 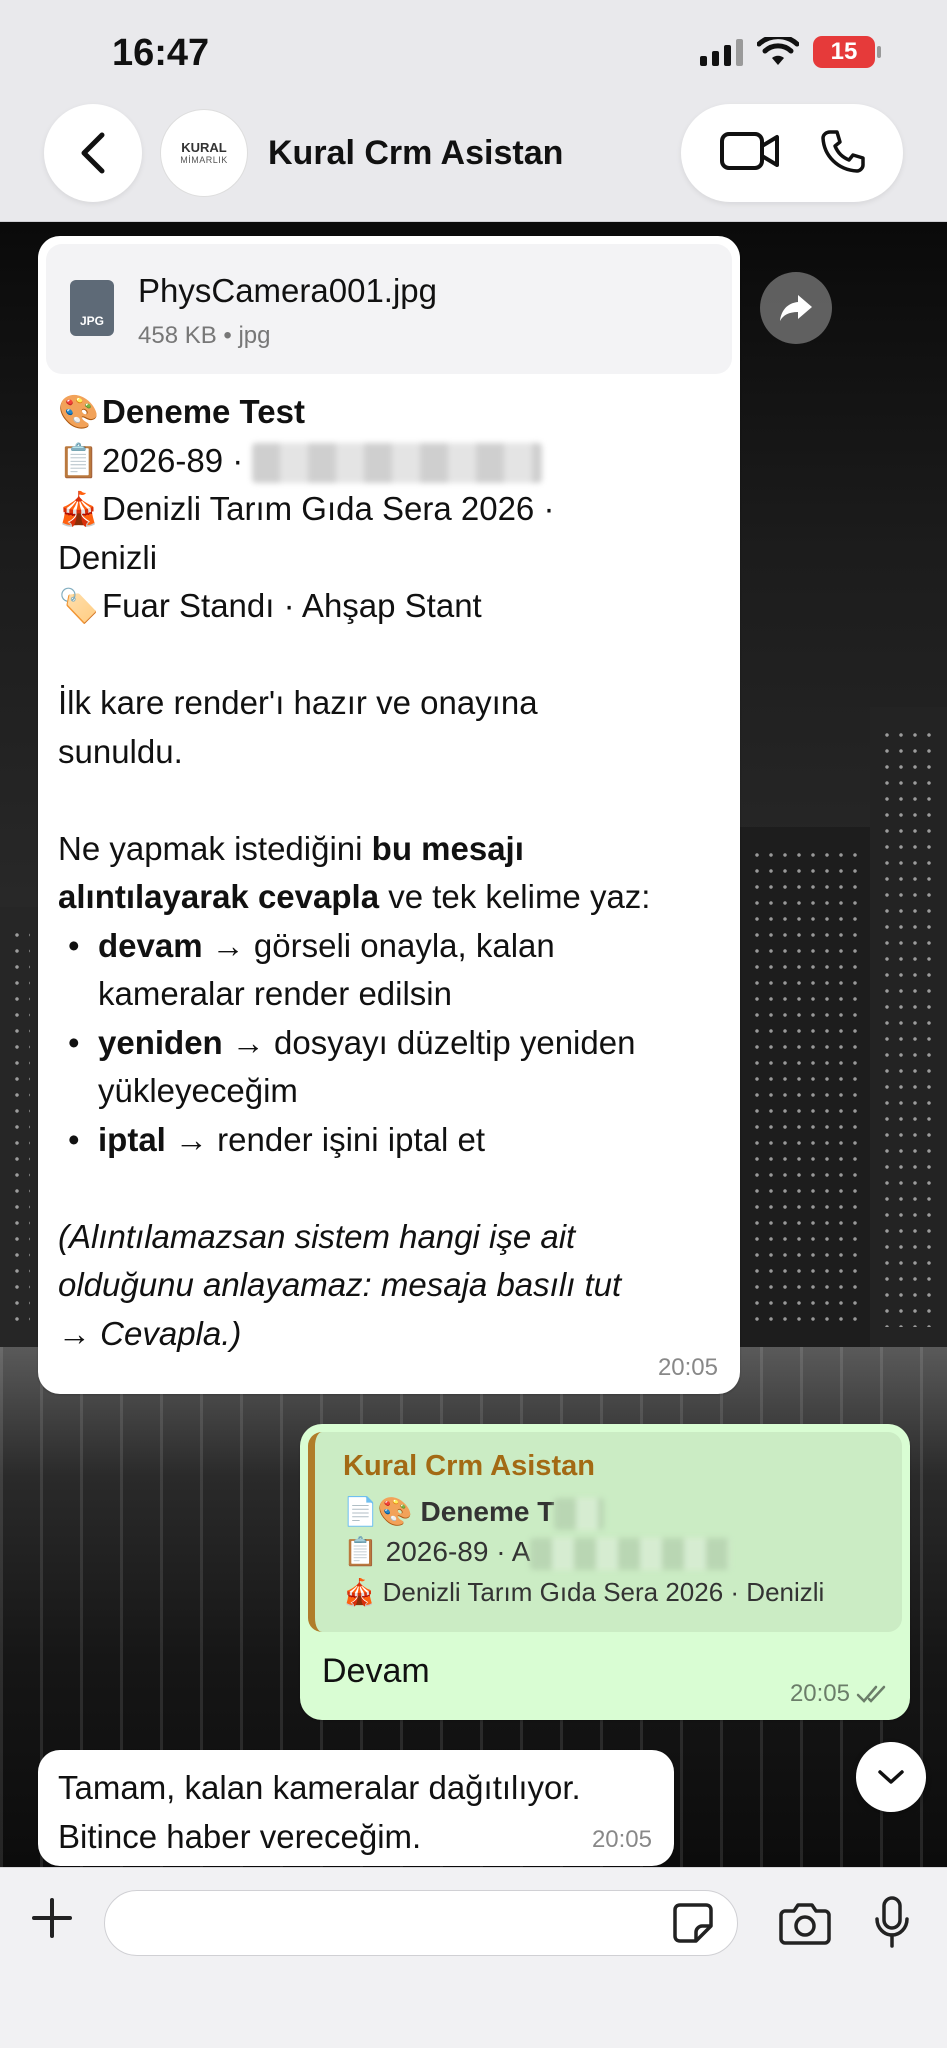 I want to click on instruction-text: Ne yapmak istediğini, so click(x=215, y=848).